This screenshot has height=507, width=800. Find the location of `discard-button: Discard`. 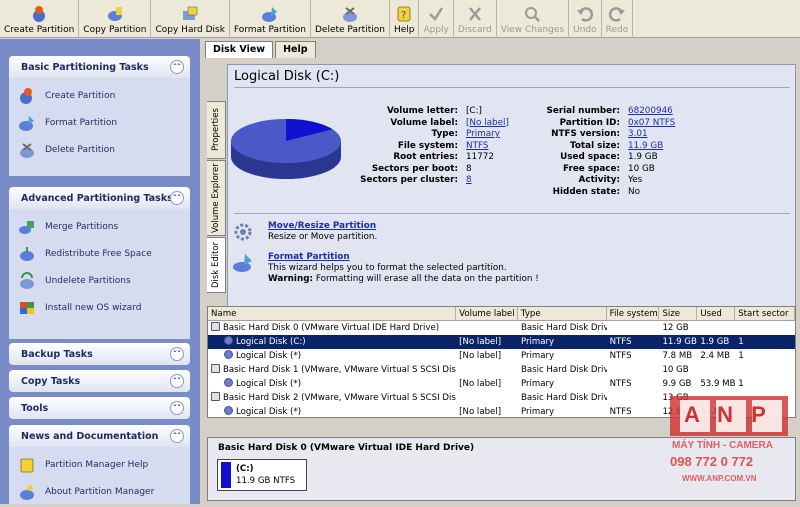

discard-button: Discard is located at coordinates (475, 19).